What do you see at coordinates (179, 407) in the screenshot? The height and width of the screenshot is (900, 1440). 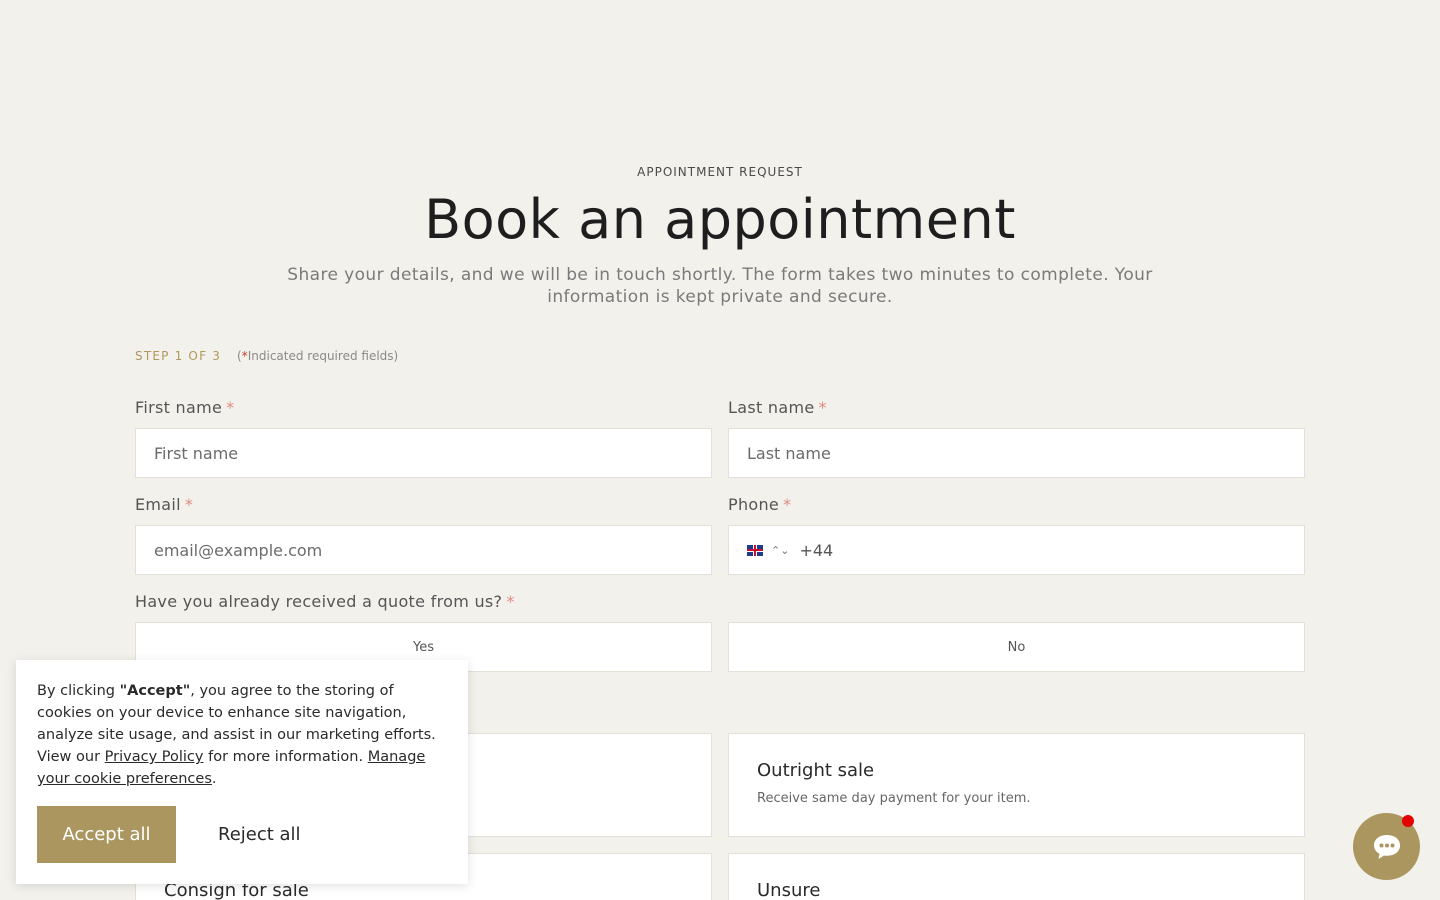 I see `first-name-label-text: First name` at bounding box center [179, 407].